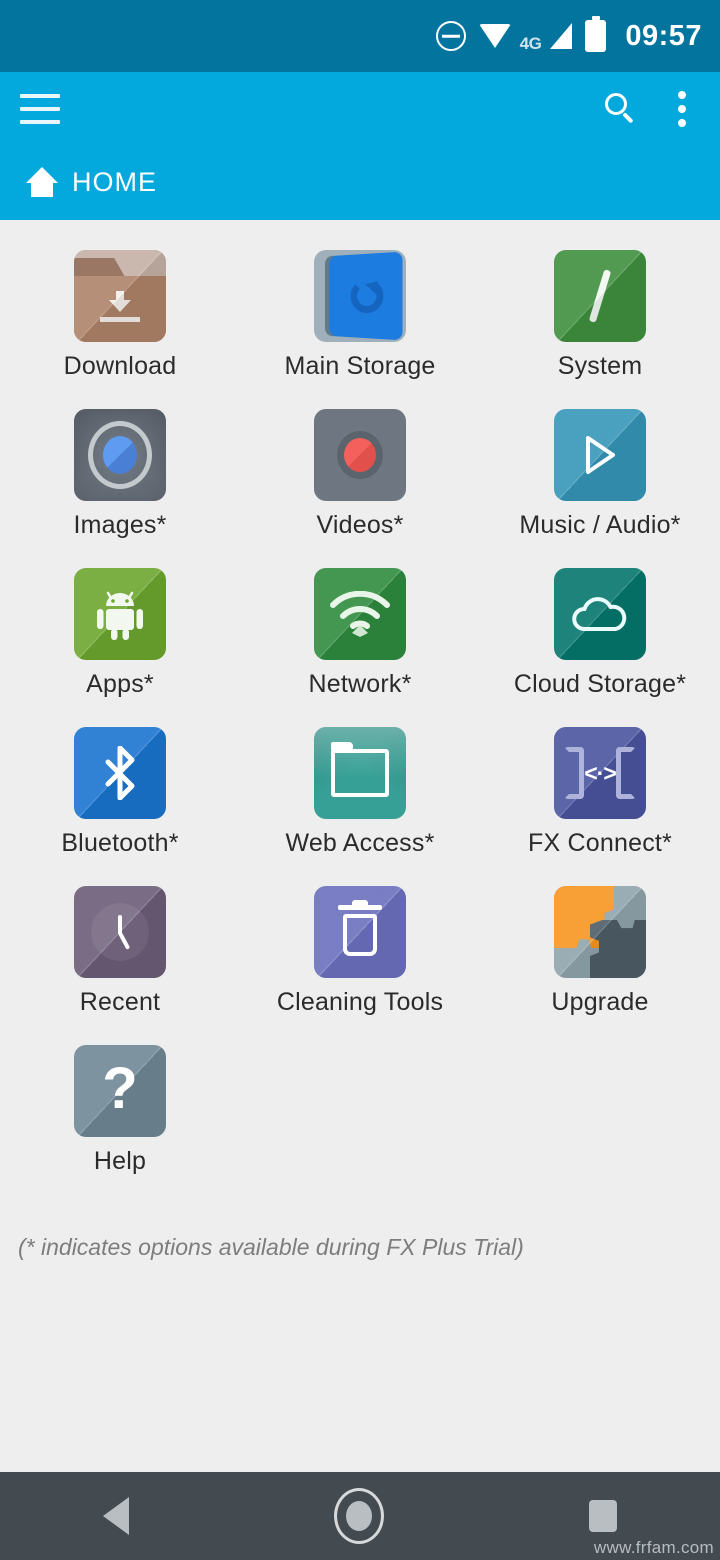  I want to click on root-slash-icon, so click(600, 296).